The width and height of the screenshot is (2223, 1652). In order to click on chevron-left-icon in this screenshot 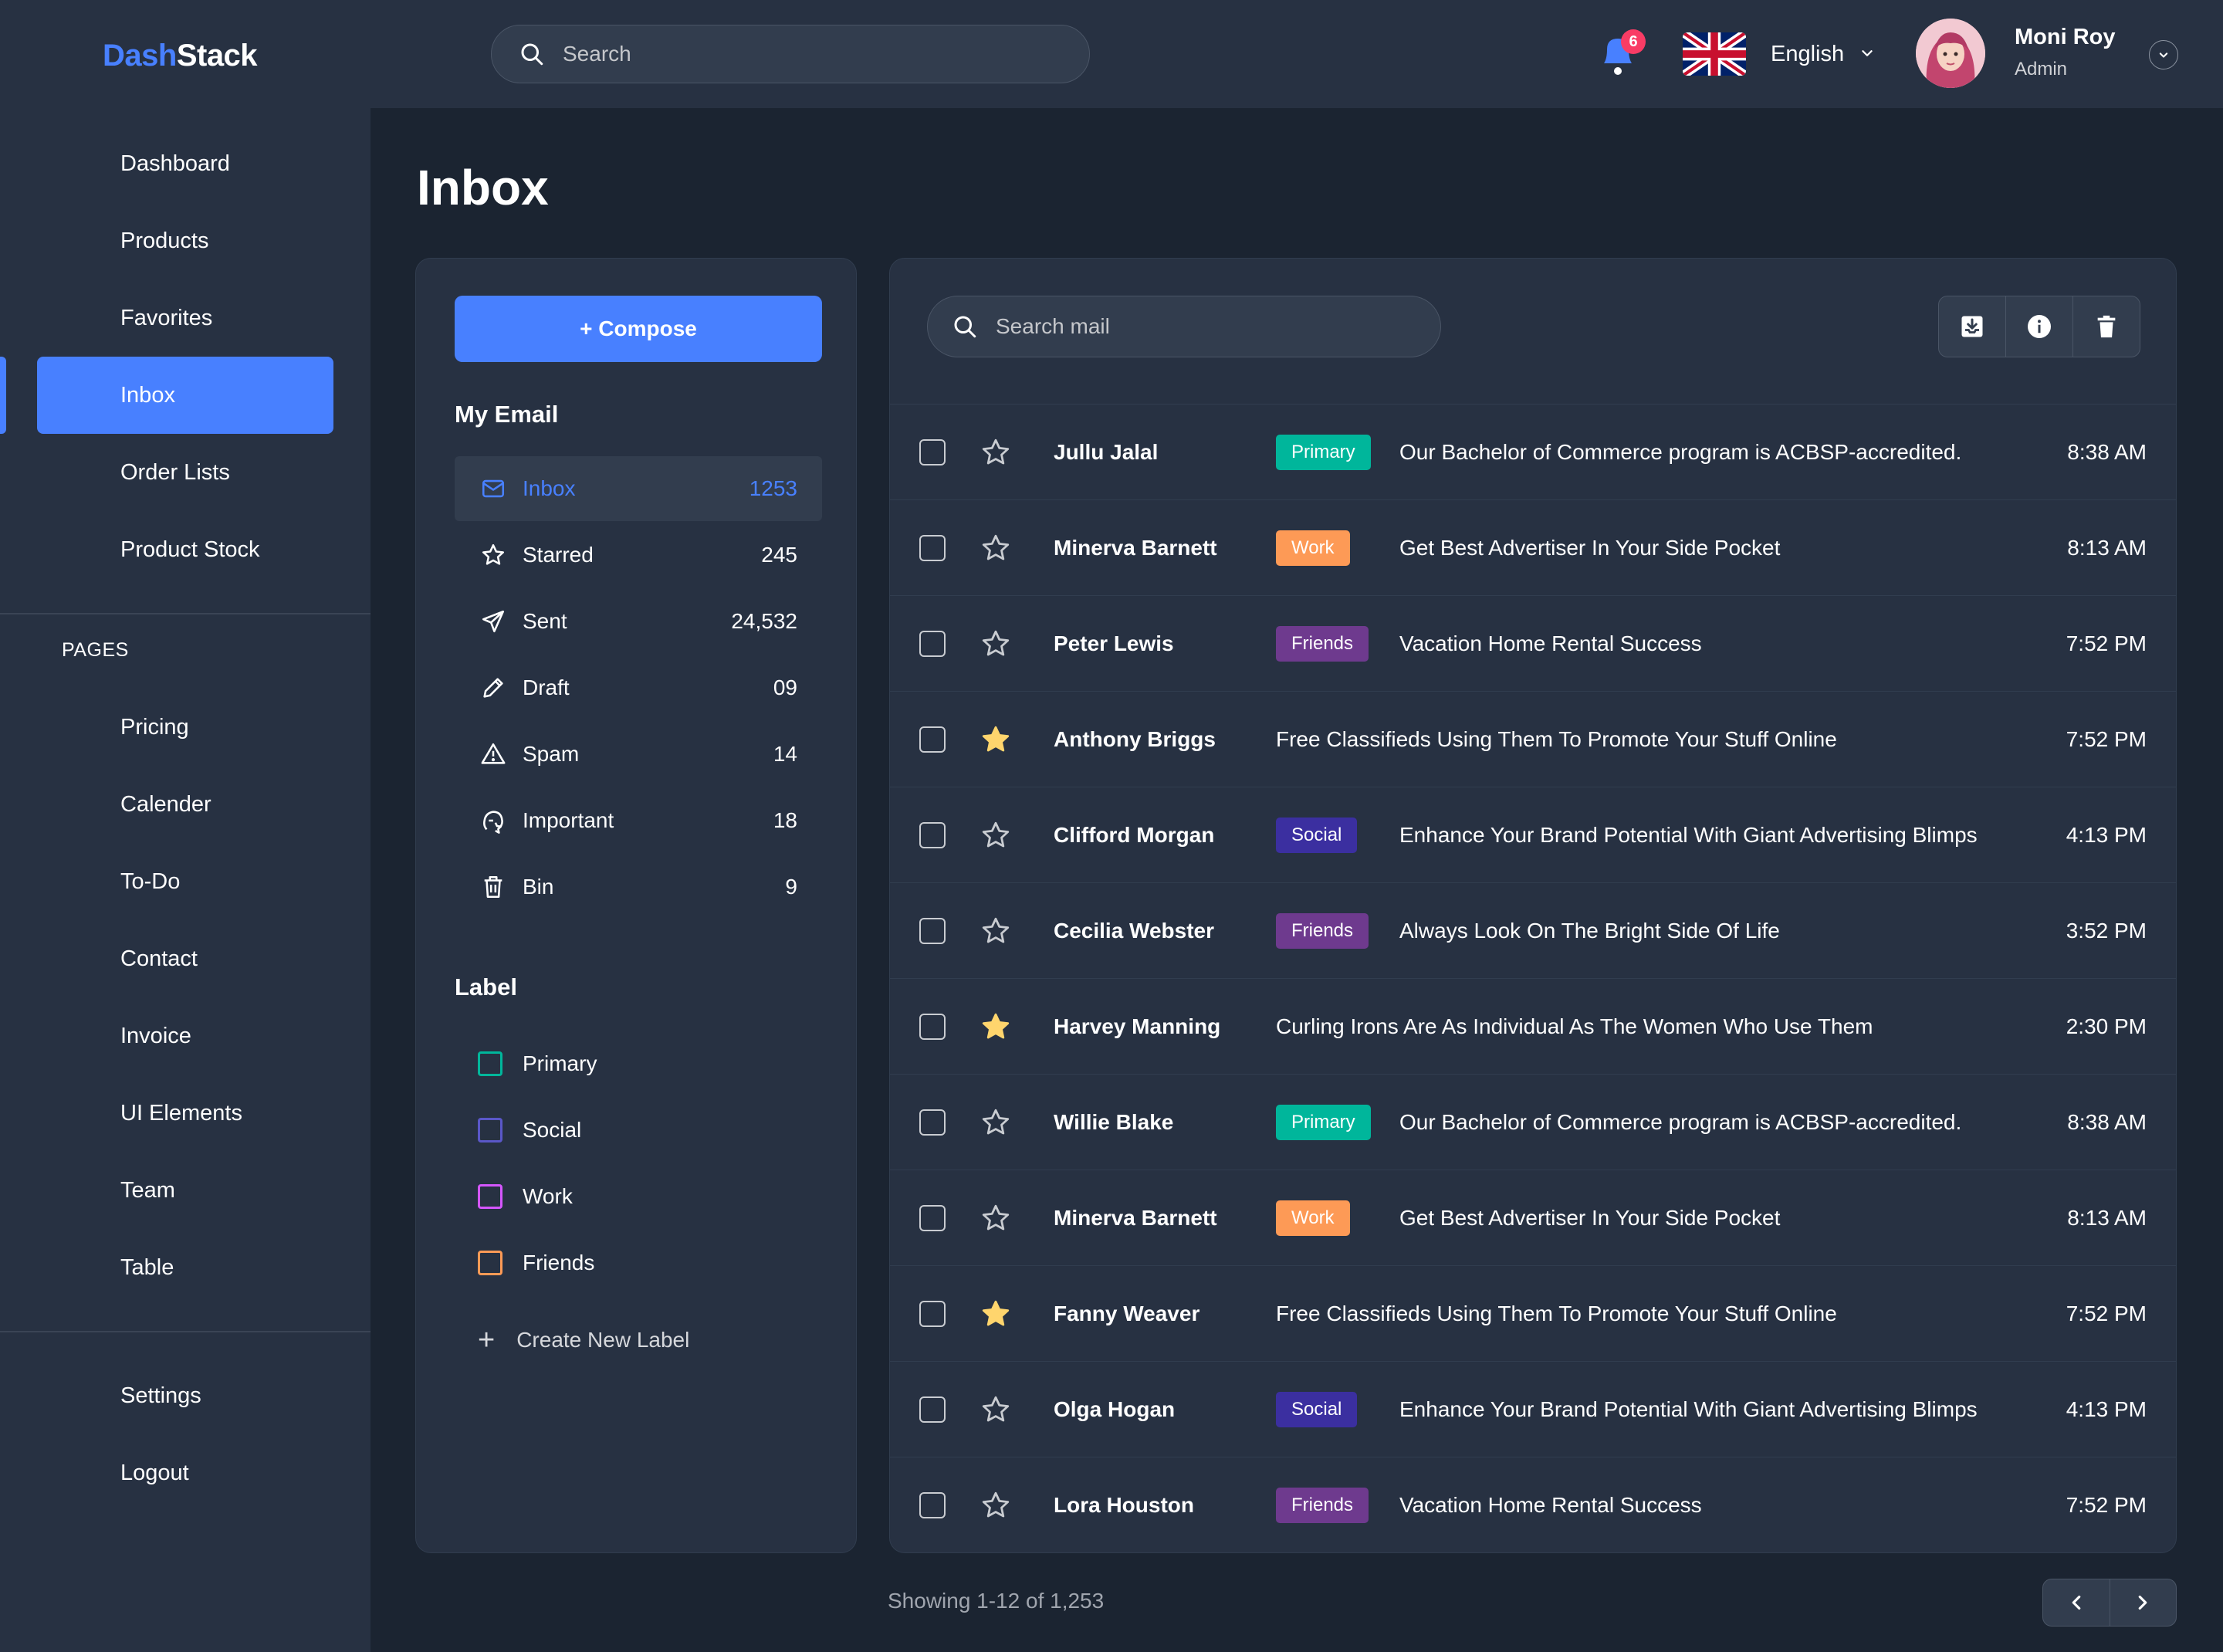, I will do `click(2076, 1602)`.